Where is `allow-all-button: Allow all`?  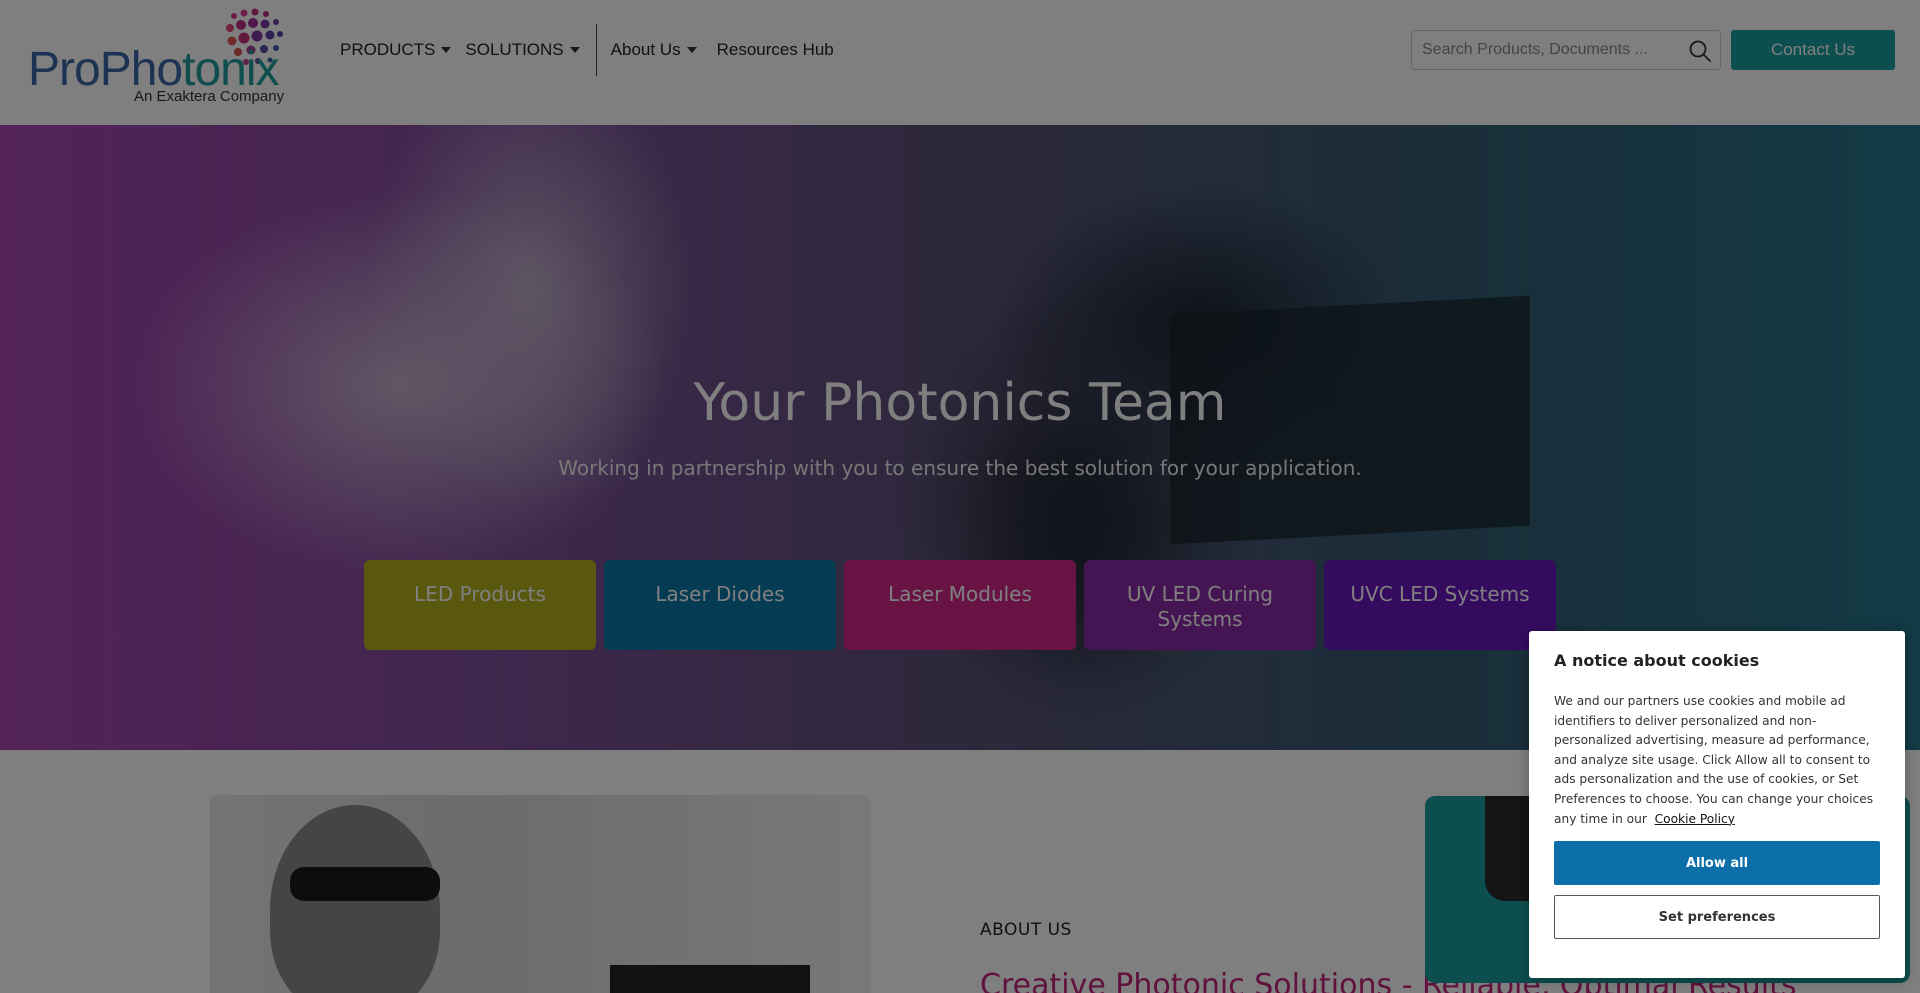
allow-all-button: Allow all is located at coordinates (1717, 863).